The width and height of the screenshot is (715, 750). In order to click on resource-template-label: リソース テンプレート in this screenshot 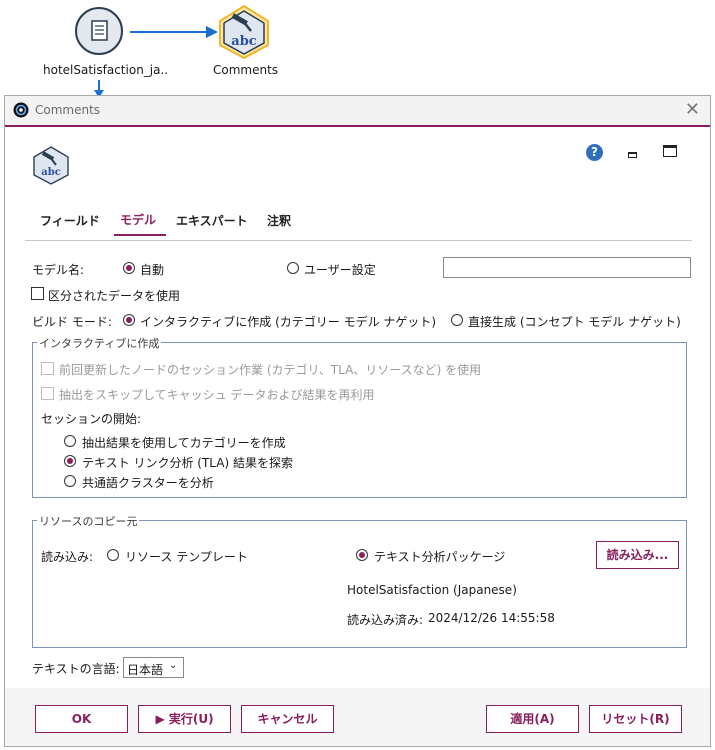, I will do `click(186, 557)`.